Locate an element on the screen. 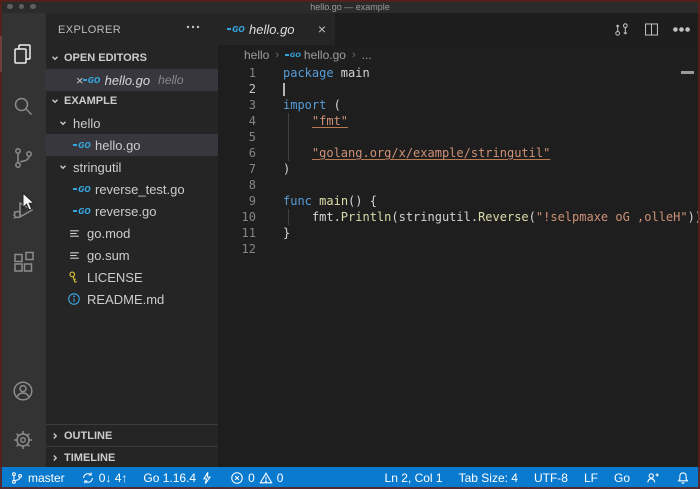 This screenshot has width=700, height=489. split-editor-icon is located at coordinates (651, 29).